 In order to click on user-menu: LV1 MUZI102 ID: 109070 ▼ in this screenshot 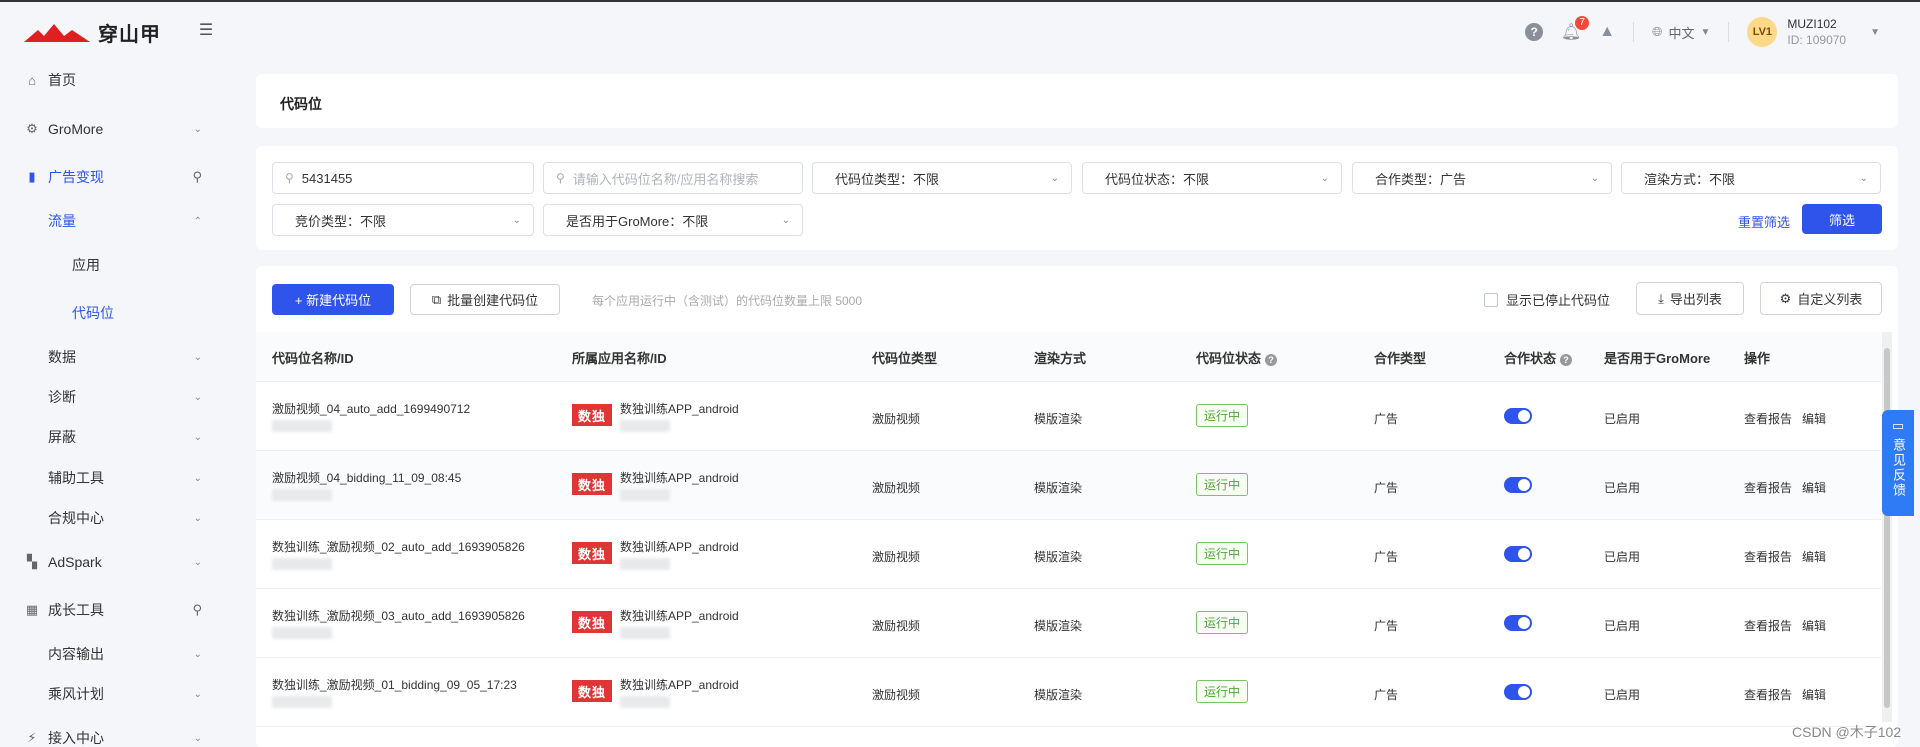, I will do `click(1813, 32)`.